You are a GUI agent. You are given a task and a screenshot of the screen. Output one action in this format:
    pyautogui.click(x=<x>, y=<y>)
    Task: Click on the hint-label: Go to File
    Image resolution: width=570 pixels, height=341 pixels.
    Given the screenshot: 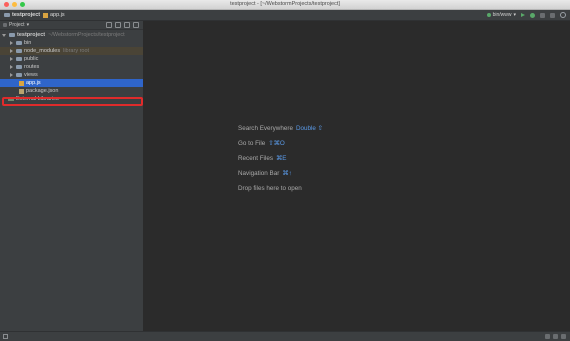 What is the action you would take?
    pyautogui.click(x=252, y=143)
    